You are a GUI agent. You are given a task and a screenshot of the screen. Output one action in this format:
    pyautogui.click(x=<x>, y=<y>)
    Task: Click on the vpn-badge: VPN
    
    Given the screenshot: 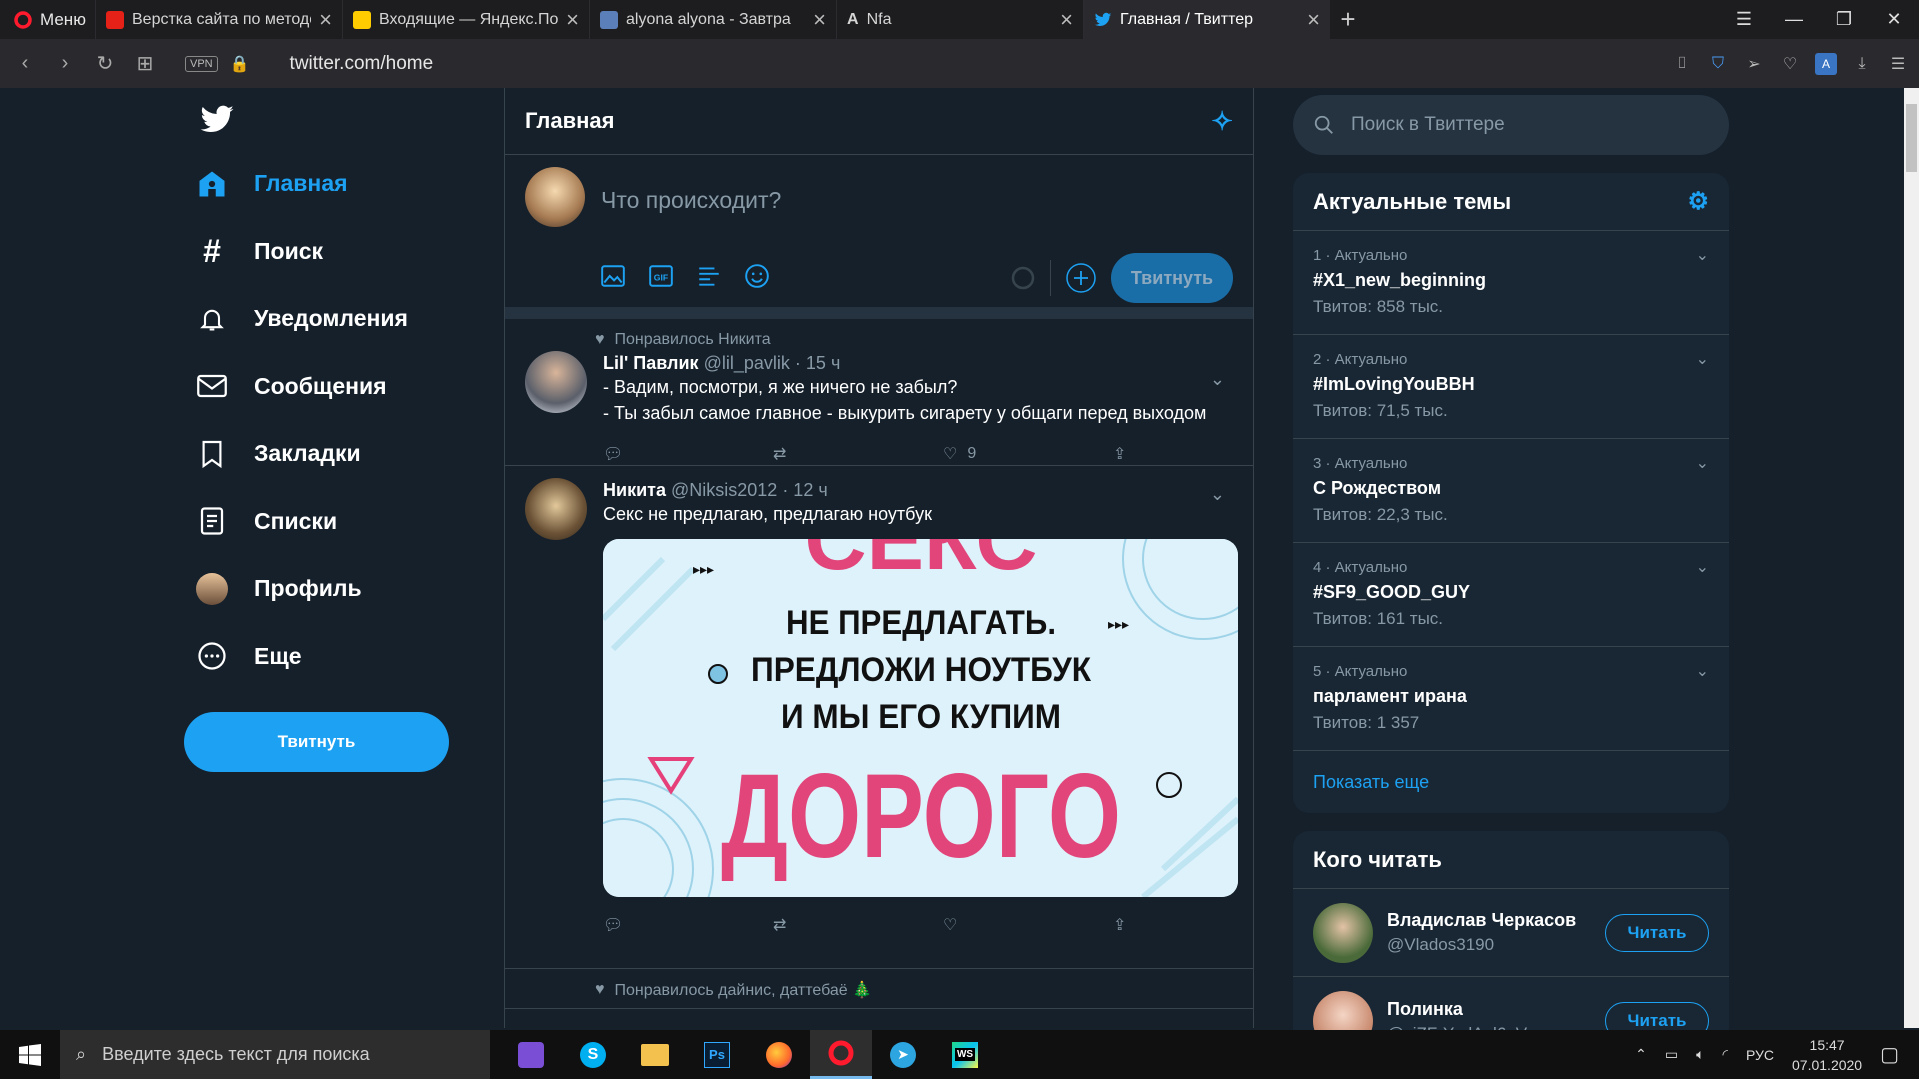 What is the action you would take?
    pyautogui.click(x=201, y=63)
    